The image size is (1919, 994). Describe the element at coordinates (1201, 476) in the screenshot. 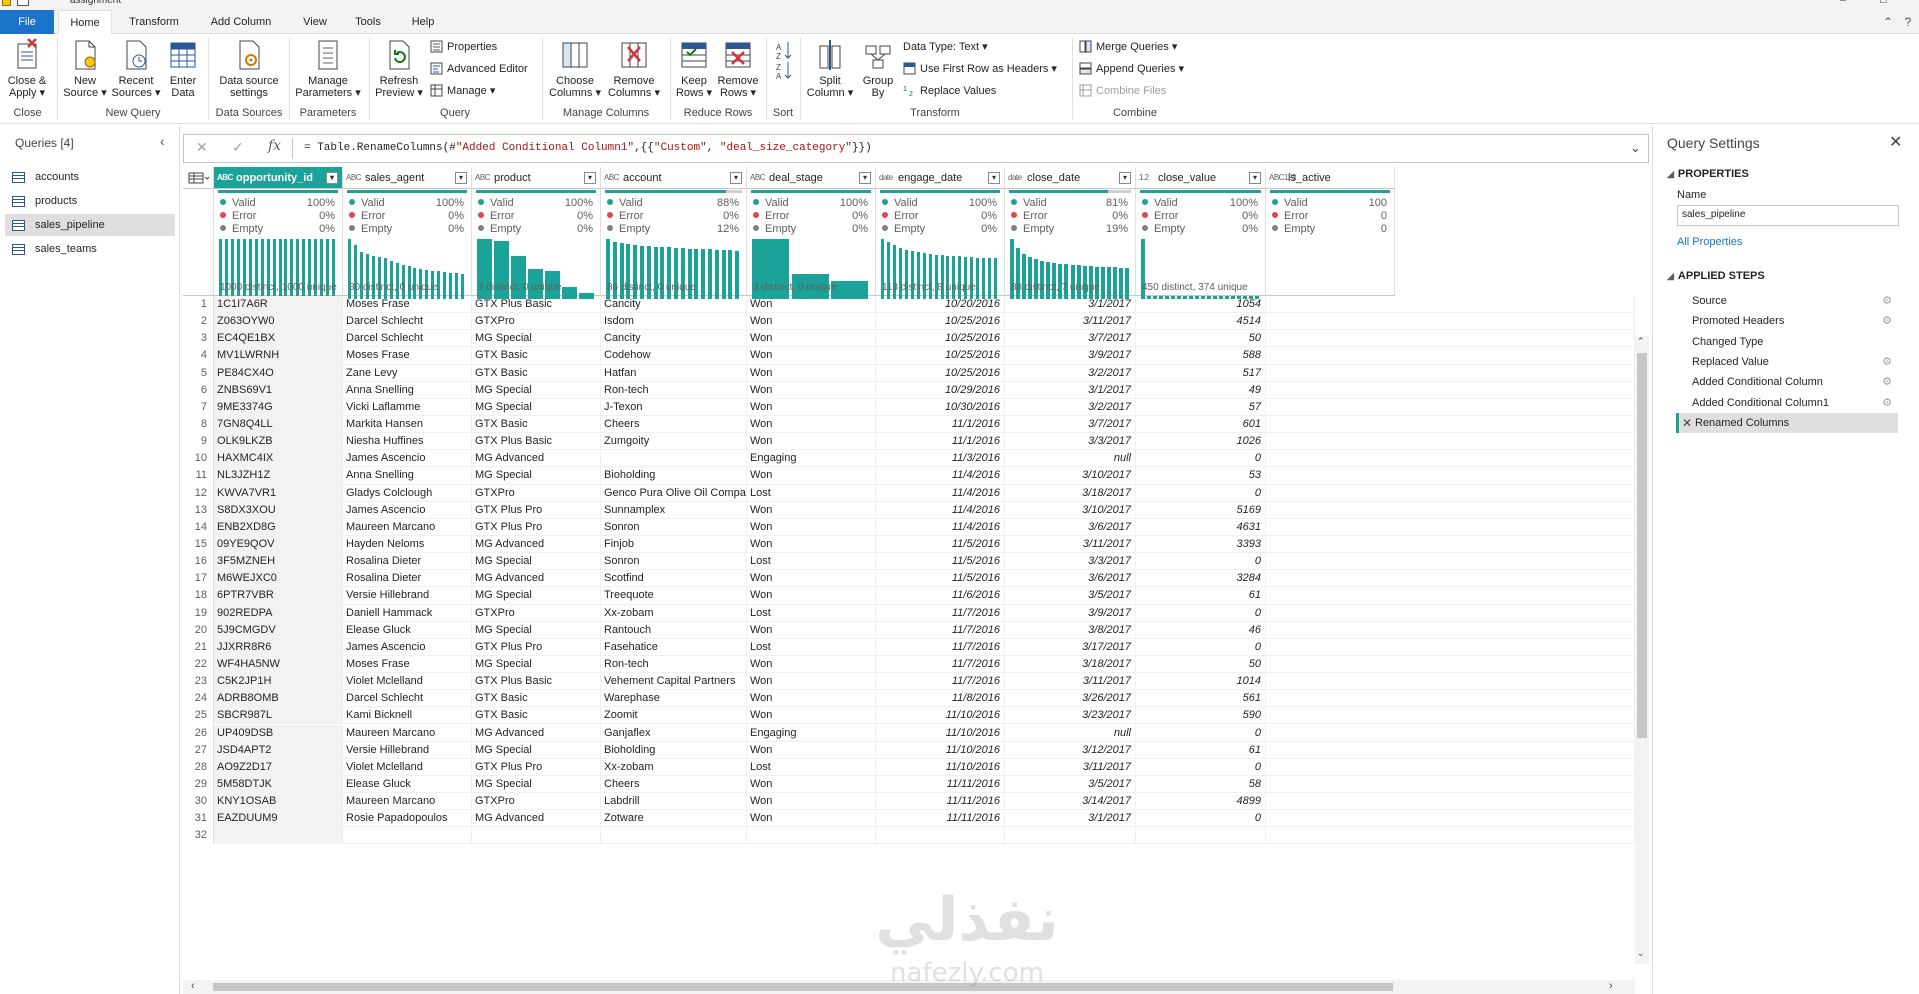

I see `table-cell: 53` at that location.